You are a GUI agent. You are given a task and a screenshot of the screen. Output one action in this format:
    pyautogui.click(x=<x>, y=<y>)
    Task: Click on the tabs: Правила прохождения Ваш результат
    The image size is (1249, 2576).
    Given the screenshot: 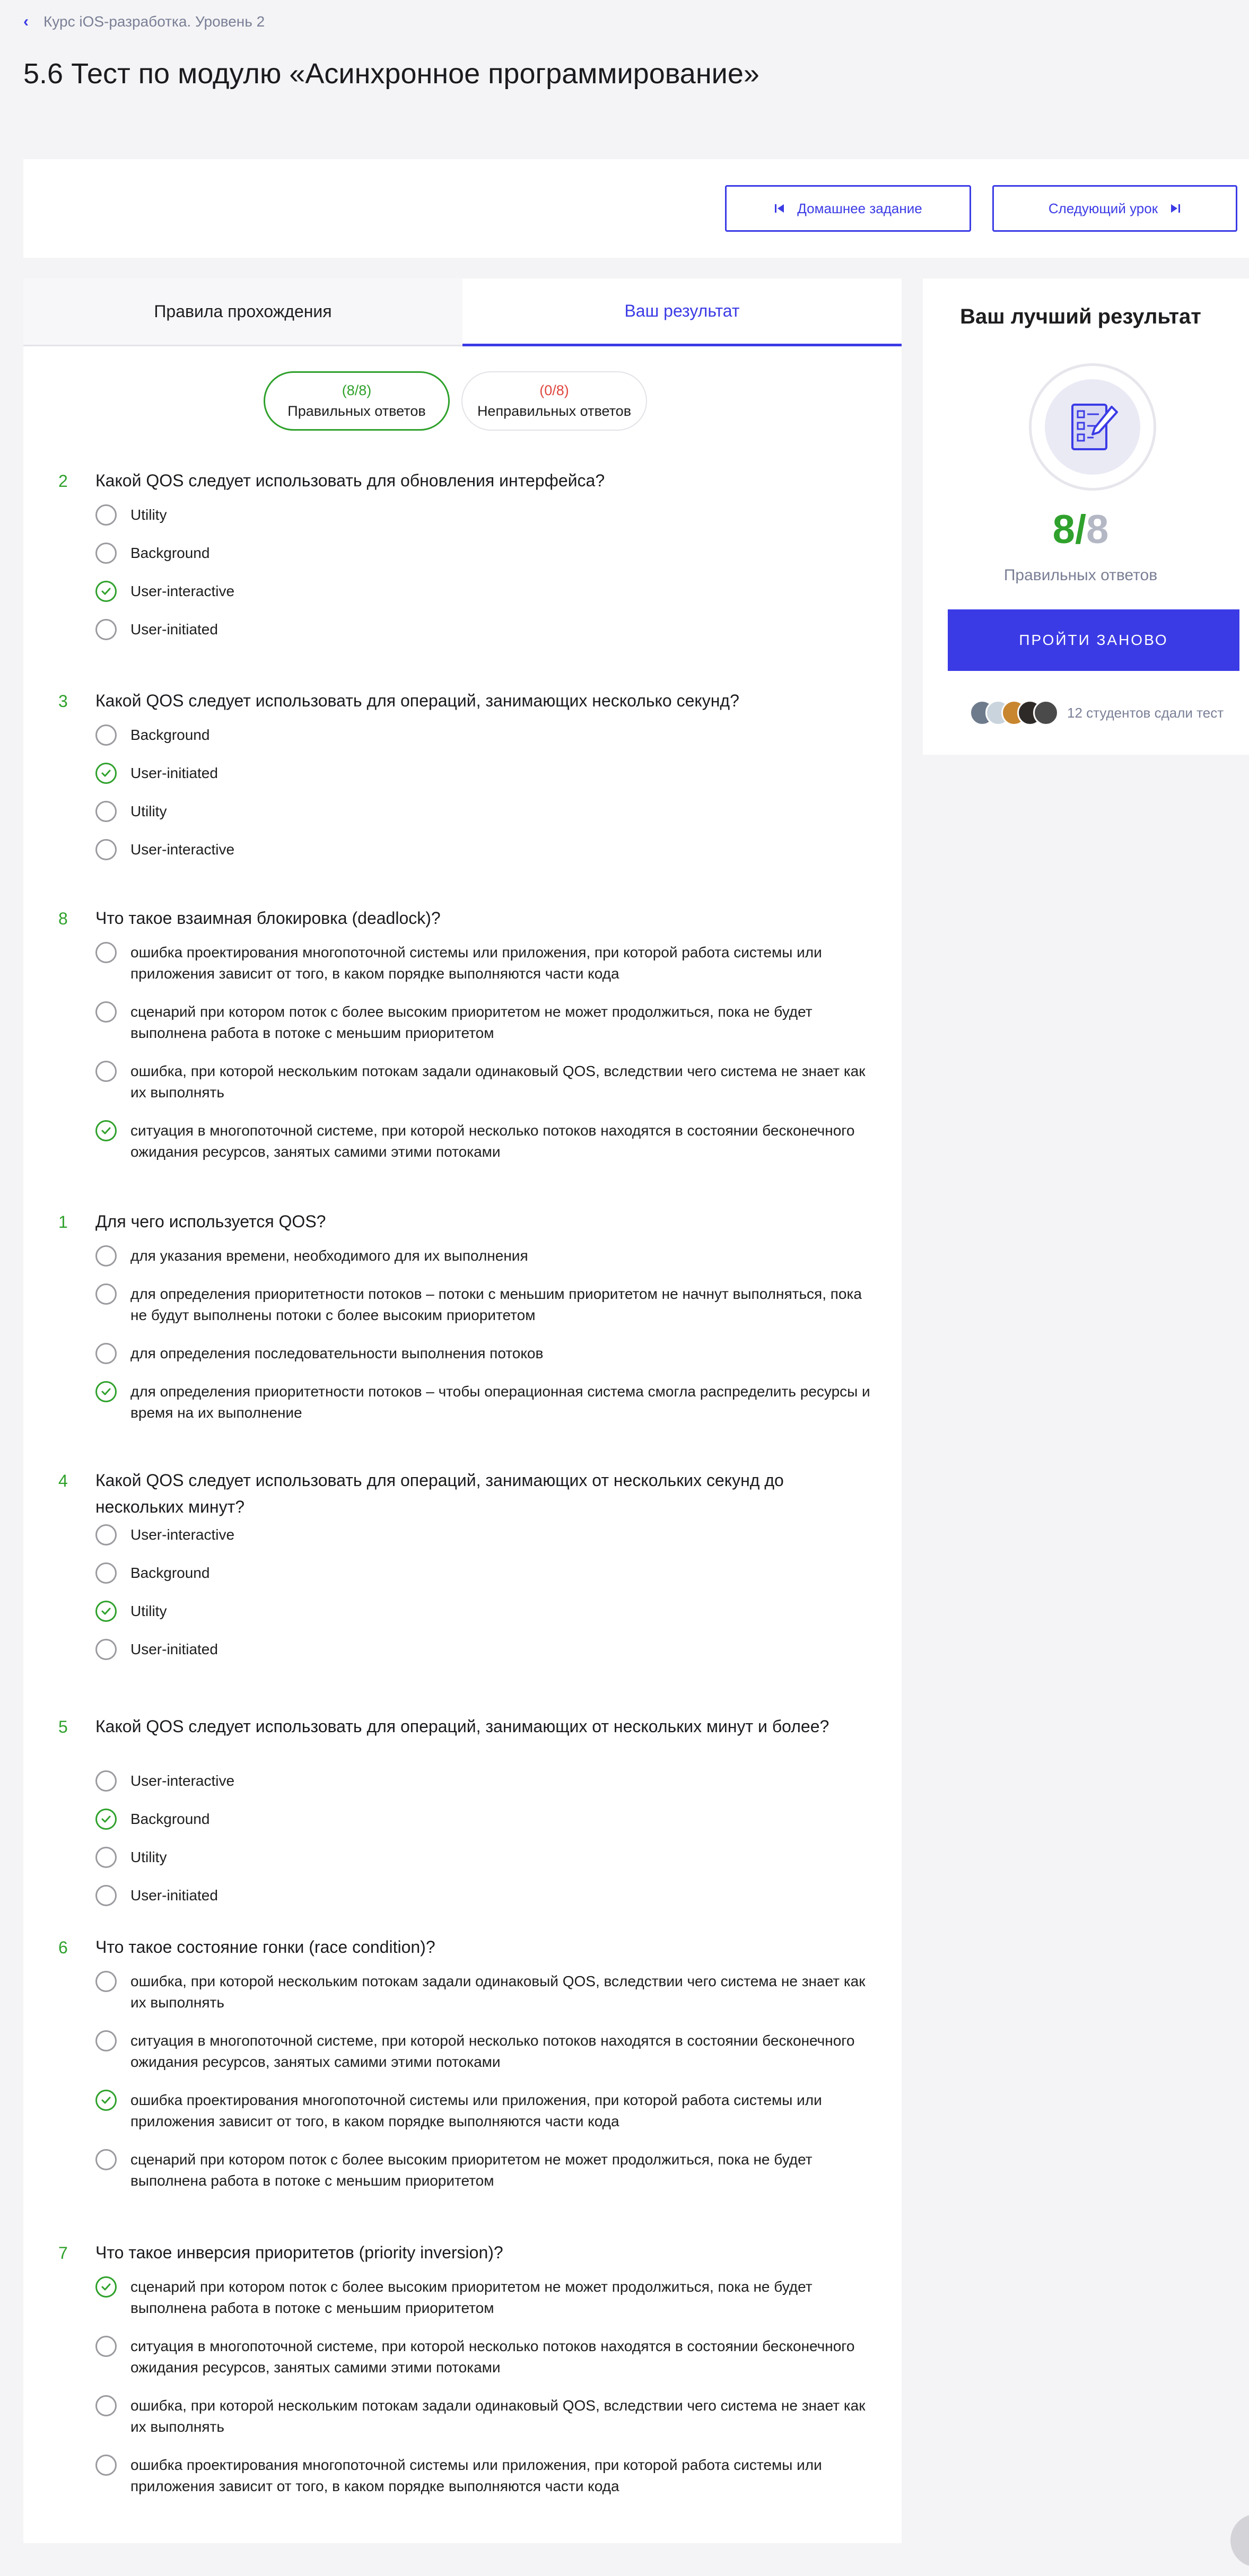 What is the action you would take?
    pyautogui.click(x=462, y=312)
    